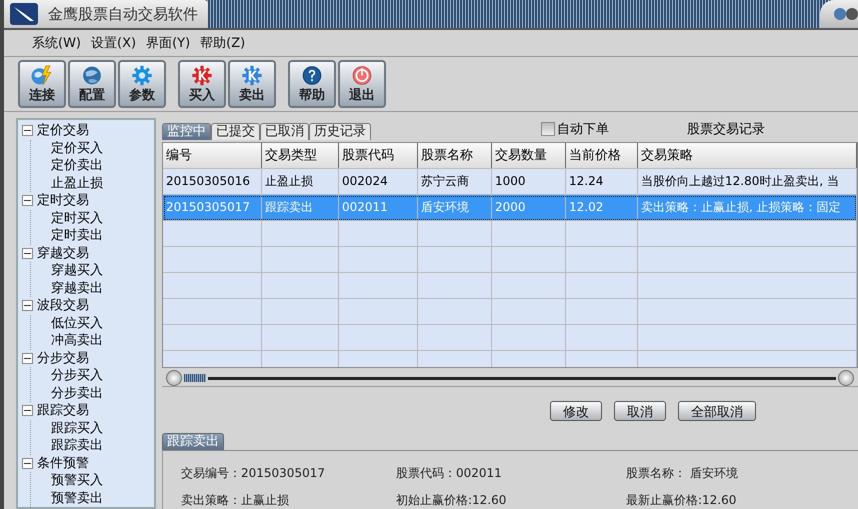 This screenshot has width=858, height=509. What do you see at coordinates (529, 155) in the screenshot?
I see `column-header: 交易数量` at bounding box center [529, 155].